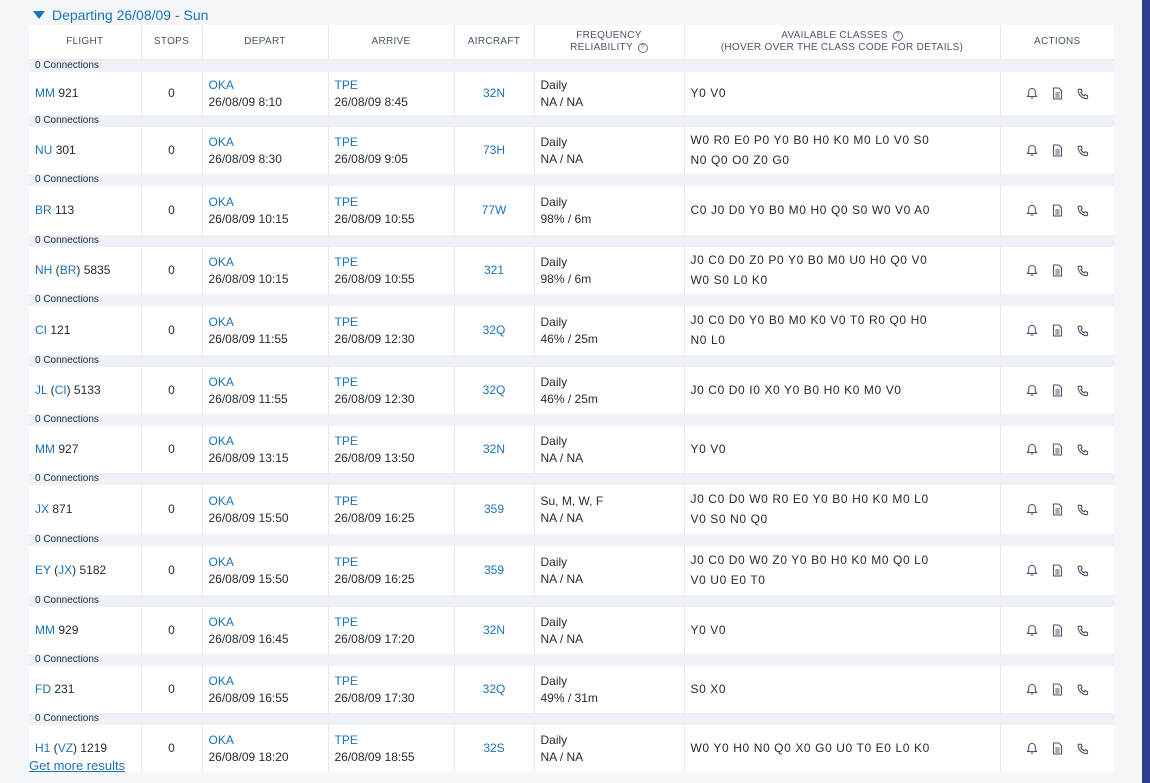 The height and width of the screenshot is (783, 1150). I want to click on airline-code-link: FD, so click(43, 689).